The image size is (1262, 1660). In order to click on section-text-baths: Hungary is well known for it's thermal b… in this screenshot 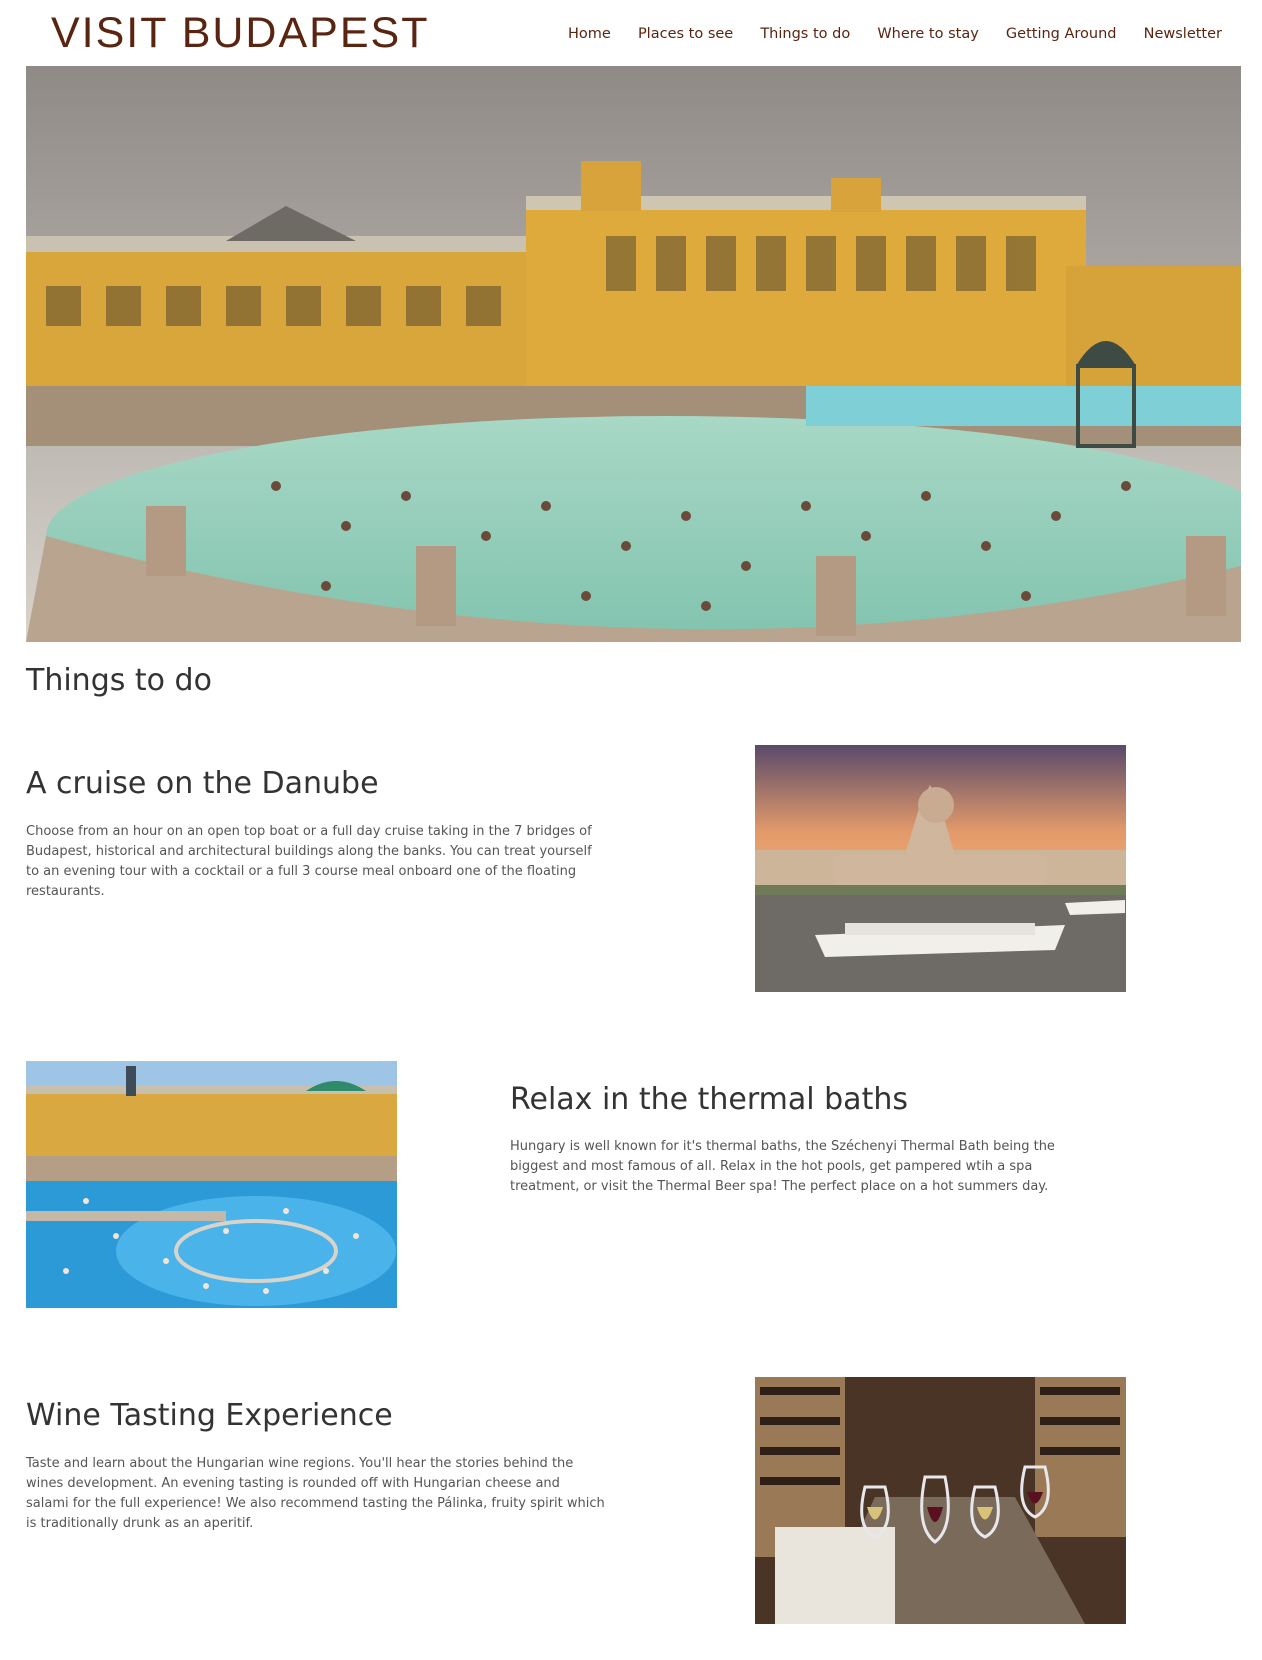, I will do `click(782, 1166)`.